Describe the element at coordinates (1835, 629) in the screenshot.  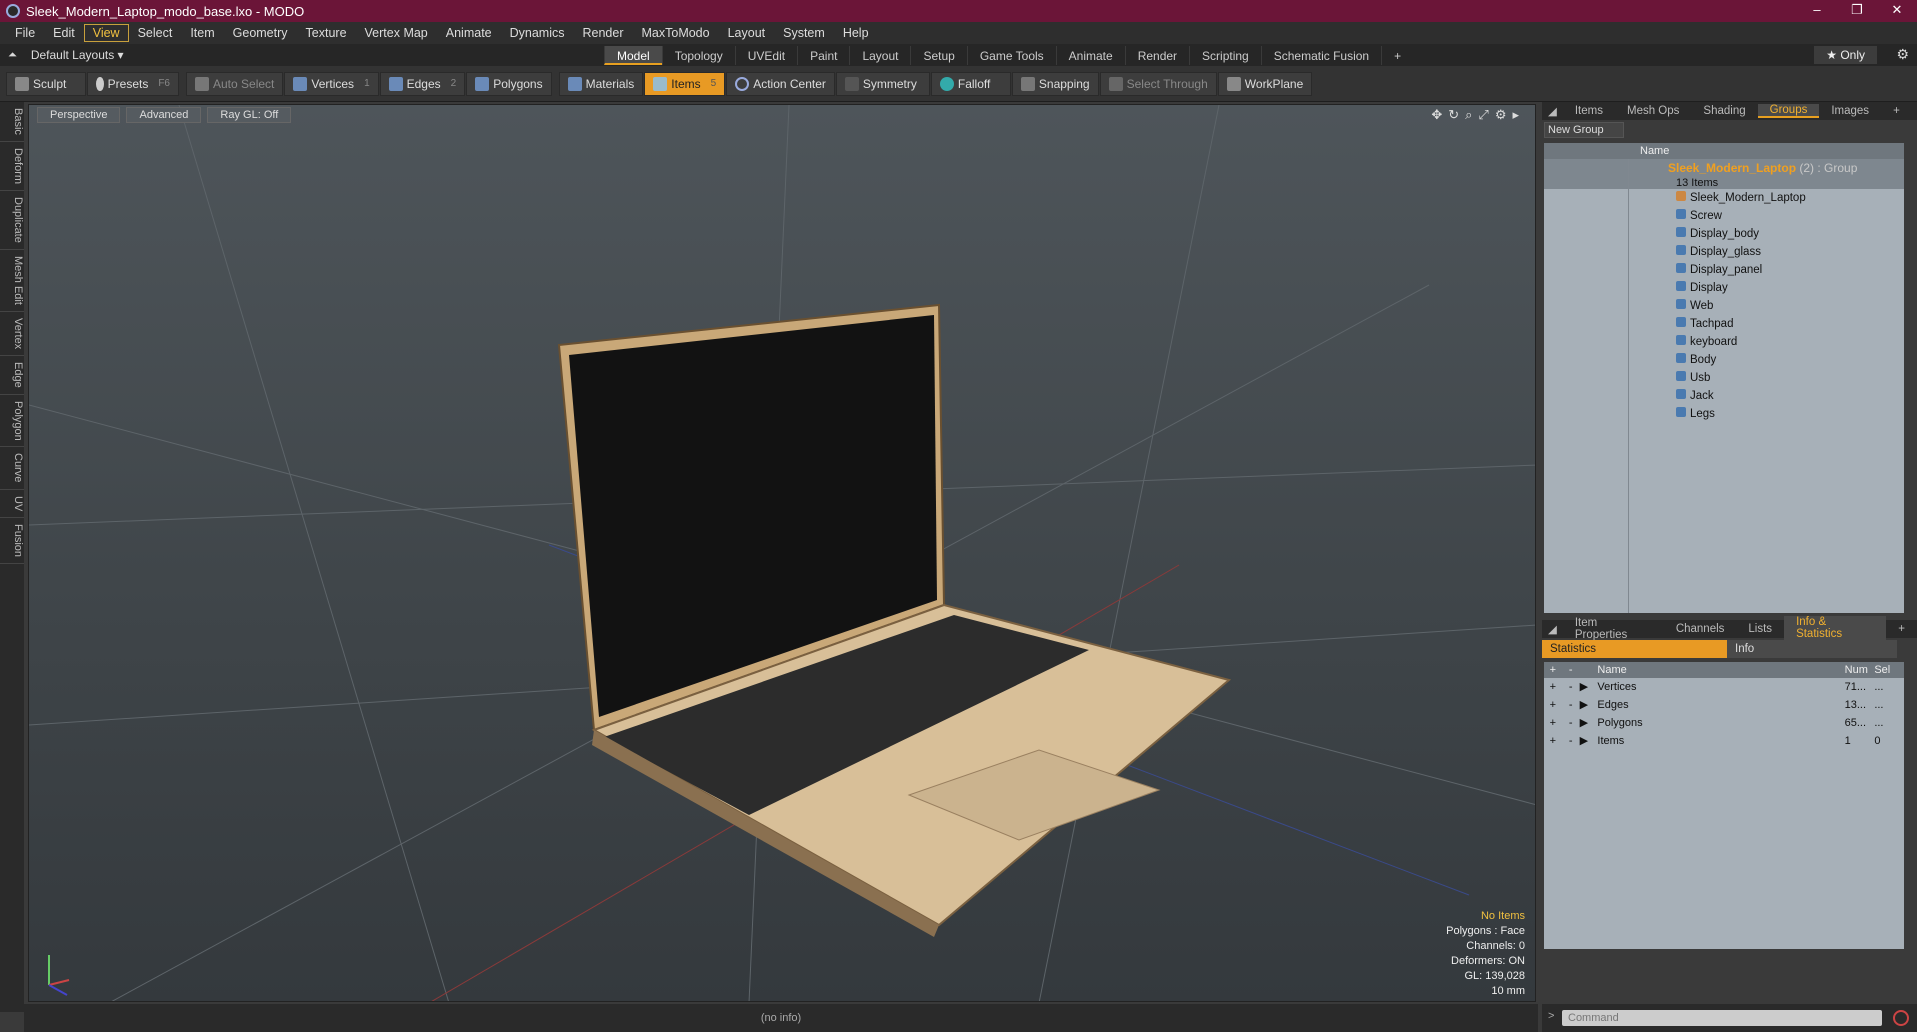
I see `tab-info-statistics: Info & Statistics` at that location.